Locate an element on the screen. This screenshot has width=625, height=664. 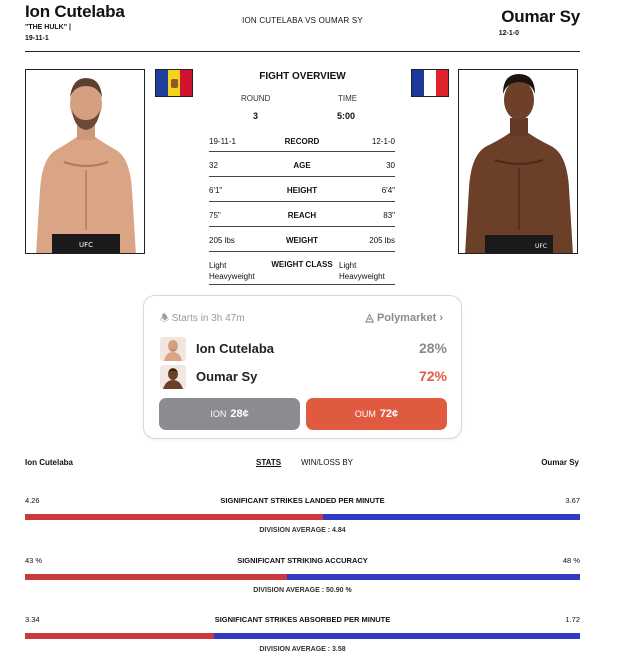
division-average: DIVISION AVERAGE : 4.84 is located at coordinates (302, 530).